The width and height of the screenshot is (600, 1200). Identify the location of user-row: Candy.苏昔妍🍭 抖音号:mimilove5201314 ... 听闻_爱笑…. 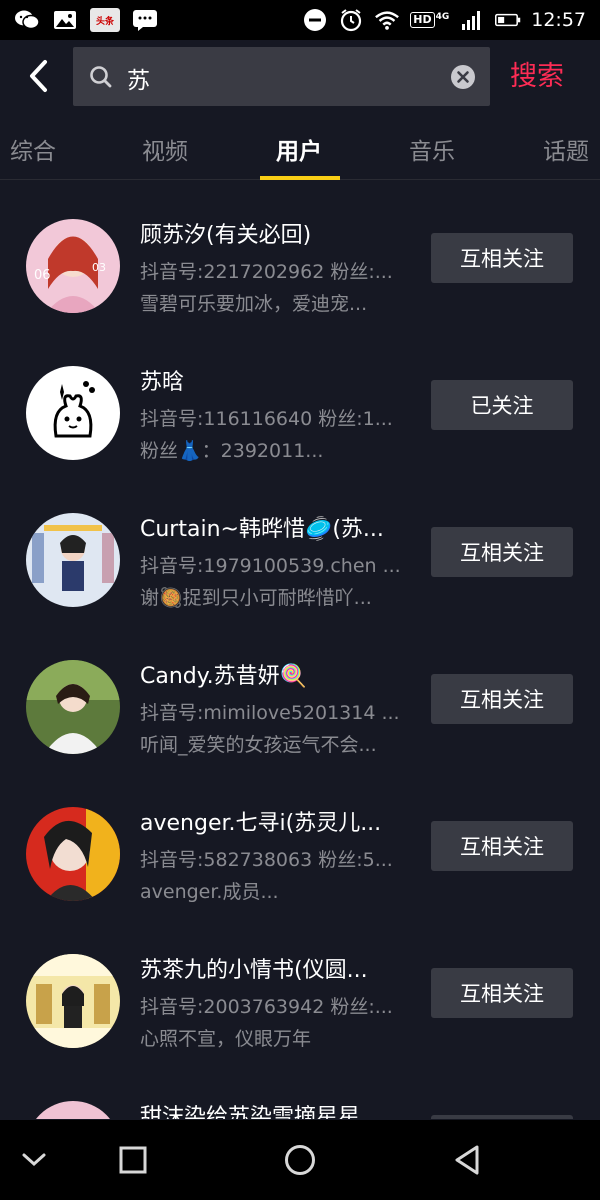
(300, 695).